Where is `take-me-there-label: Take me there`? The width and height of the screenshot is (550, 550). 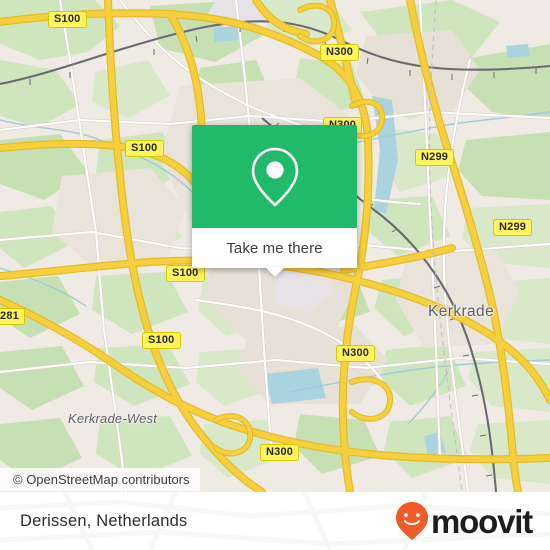
take-me-there-label: Take me there is located at coordinates (274, 248).